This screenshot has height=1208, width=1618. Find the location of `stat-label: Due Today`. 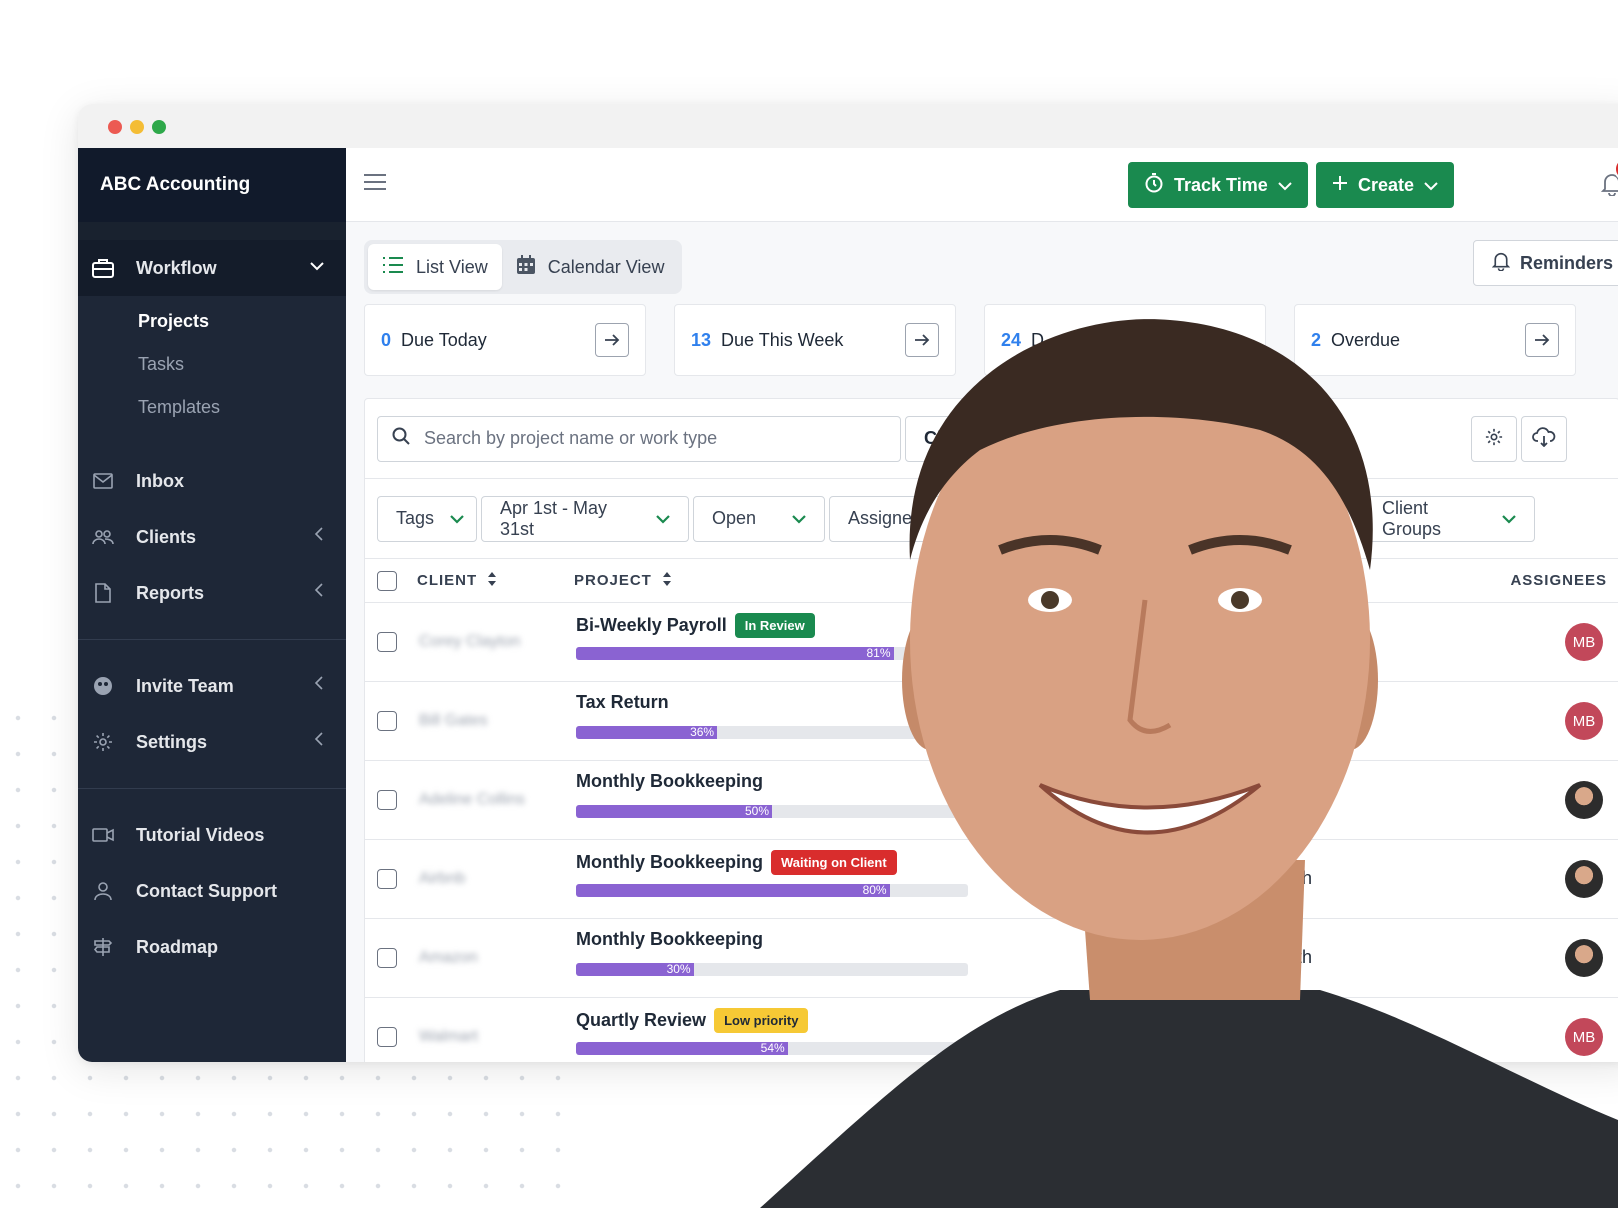

stat-label: Due Today is located at coordinates (444, 339).